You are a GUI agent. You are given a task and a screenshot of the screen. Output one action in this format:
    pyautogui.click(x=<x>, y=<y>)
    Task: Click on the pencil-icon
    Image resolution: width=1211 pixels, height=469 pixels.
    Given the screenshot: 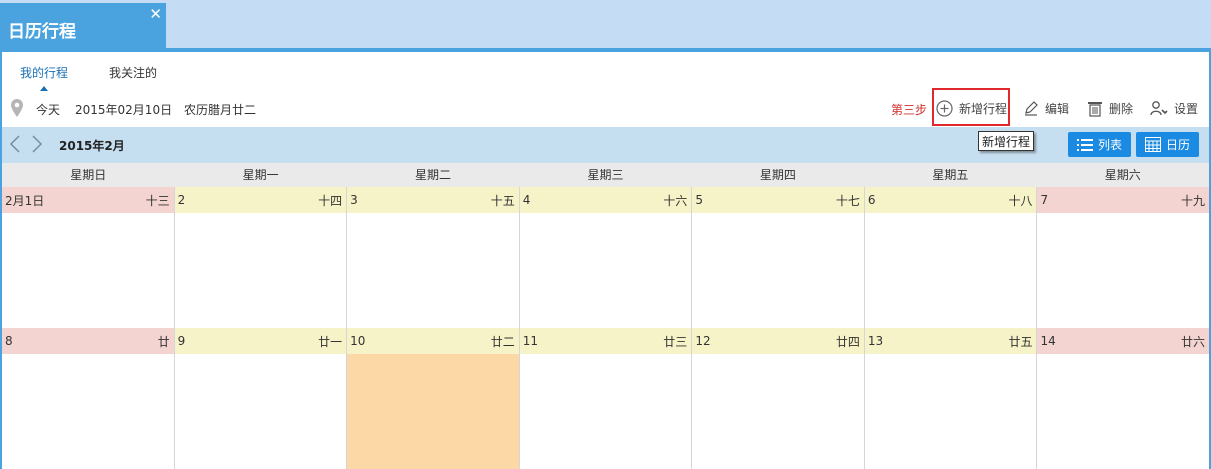 What is the action you would take?
    pyautogui.click(x=1031, y=108)
    